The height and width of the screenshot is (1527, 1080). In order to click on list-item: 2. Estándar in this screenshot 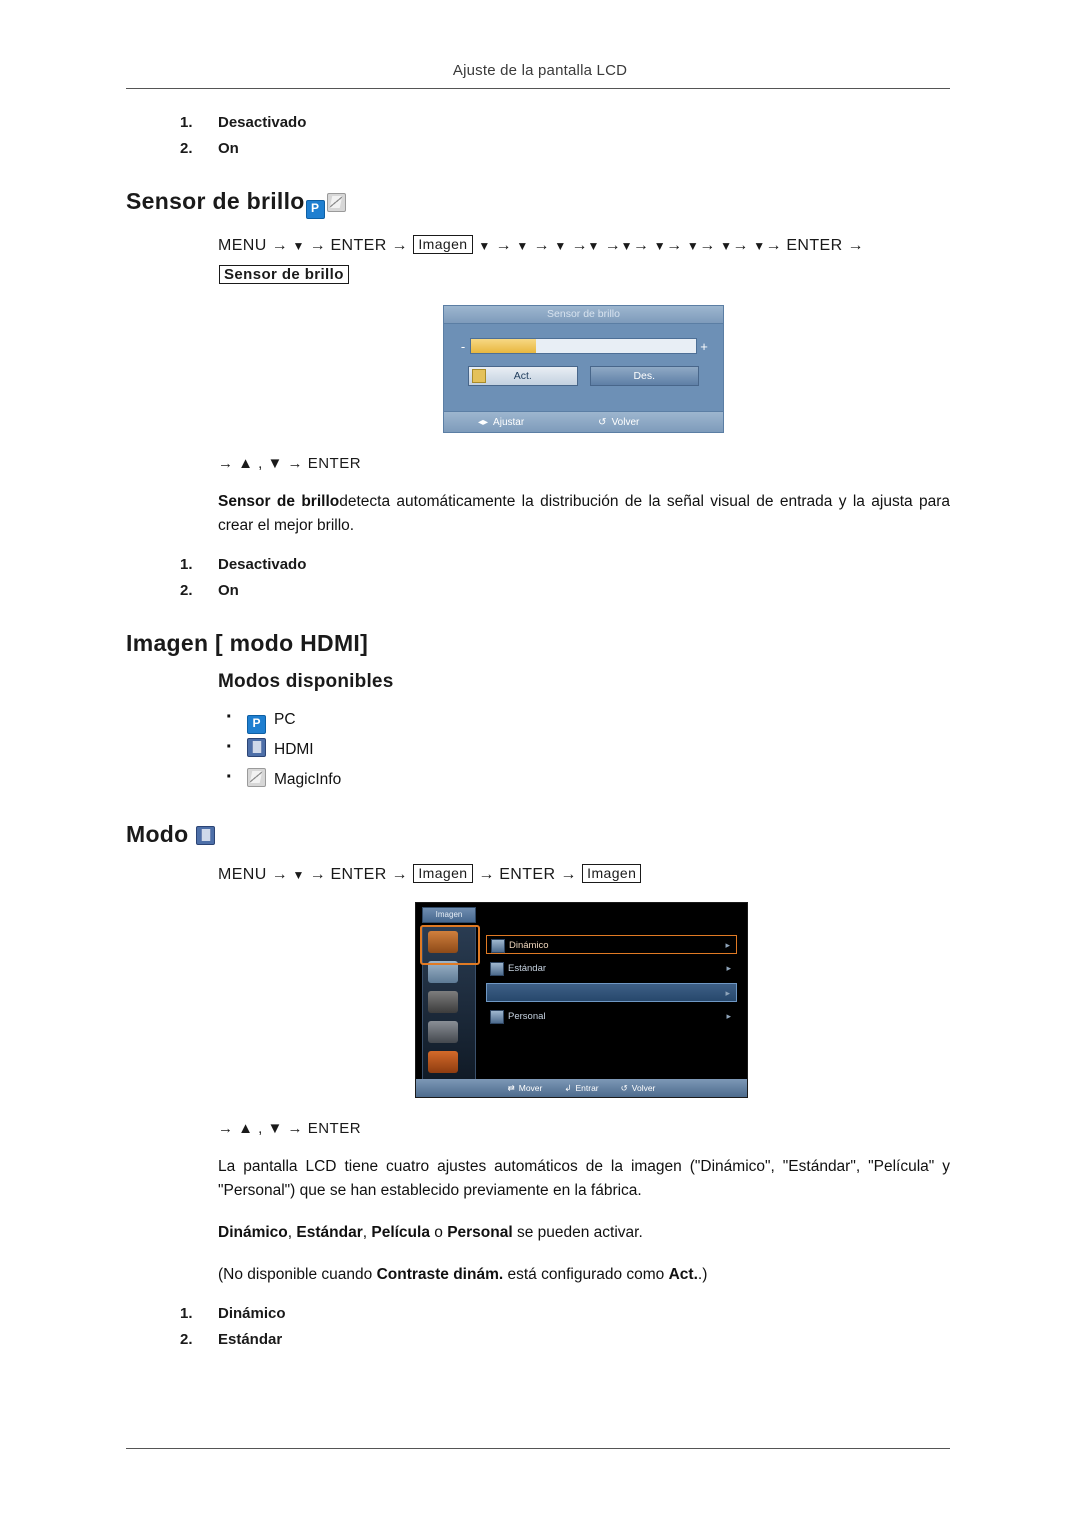, I will do `click(538, 1340)`.